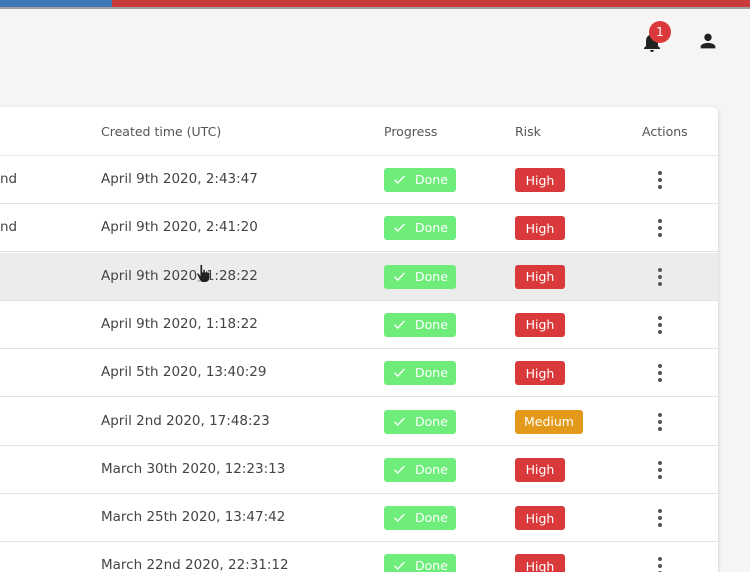 This screenshot has height=572, width=750. Describe the element at coordinates (431, 3) in the screenshot. I see `top-accent-right` at that location.